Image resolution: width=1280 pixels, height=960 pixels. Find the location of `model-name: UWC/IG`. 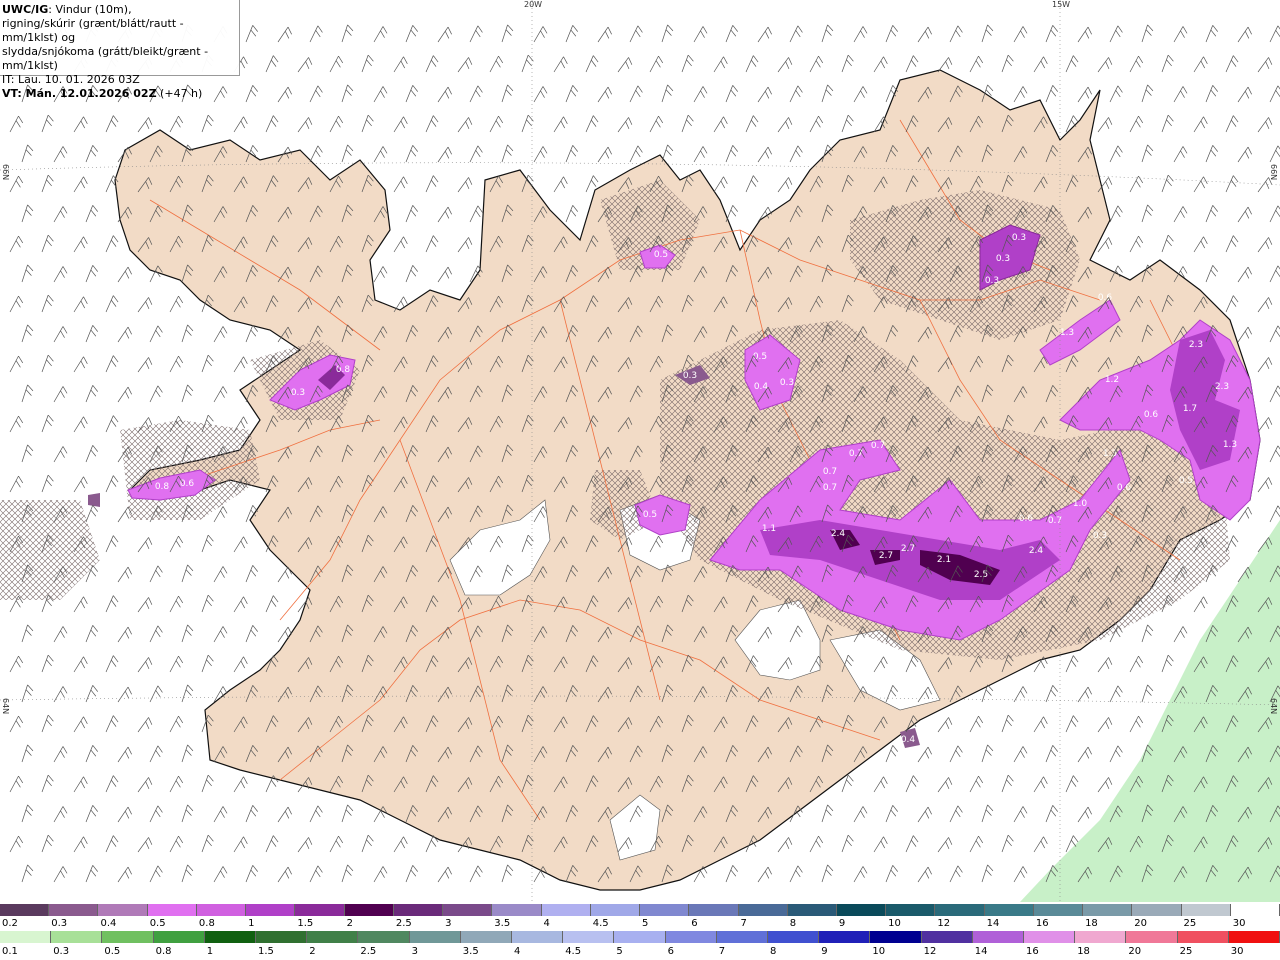

model-name: UWC/IG is located at coordinates (25, 9).